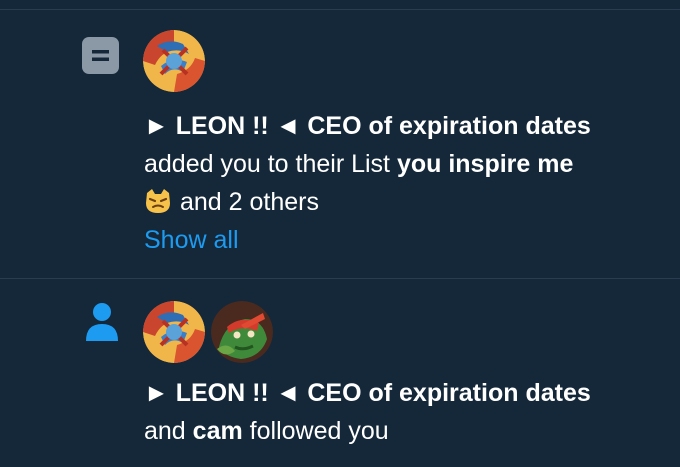 The image size is (680, 467). Describe the element at coordinates (158, 201) in the screenshot. I see `cat-emoji-icon` at that location.